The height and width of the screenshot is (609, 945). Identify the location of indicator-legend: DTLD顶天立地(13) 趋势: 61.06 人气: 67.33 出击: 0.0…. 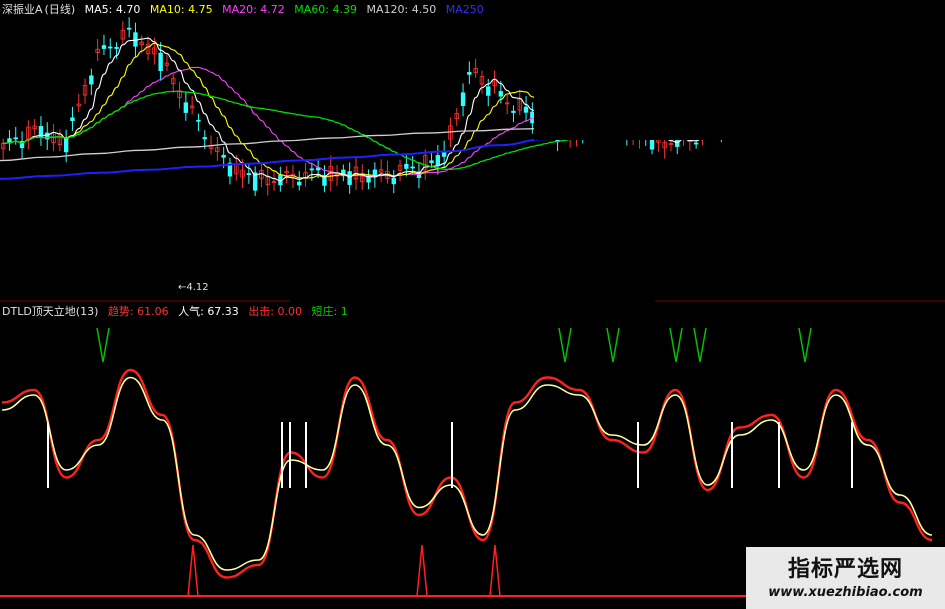
(178, 312).